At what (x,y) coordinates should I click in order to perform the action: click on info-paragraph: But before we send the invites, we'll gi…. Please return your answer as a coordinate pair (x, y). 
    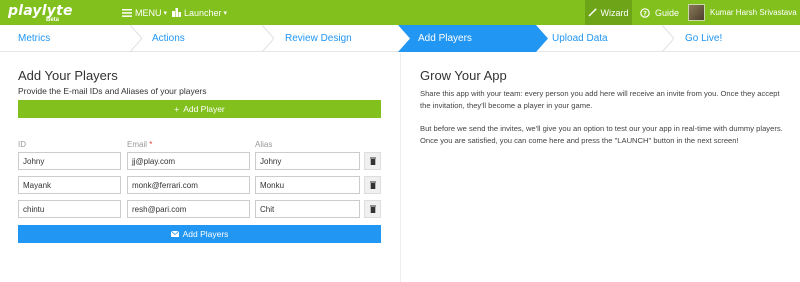
    Looking at the image, I should click on (601, 134).